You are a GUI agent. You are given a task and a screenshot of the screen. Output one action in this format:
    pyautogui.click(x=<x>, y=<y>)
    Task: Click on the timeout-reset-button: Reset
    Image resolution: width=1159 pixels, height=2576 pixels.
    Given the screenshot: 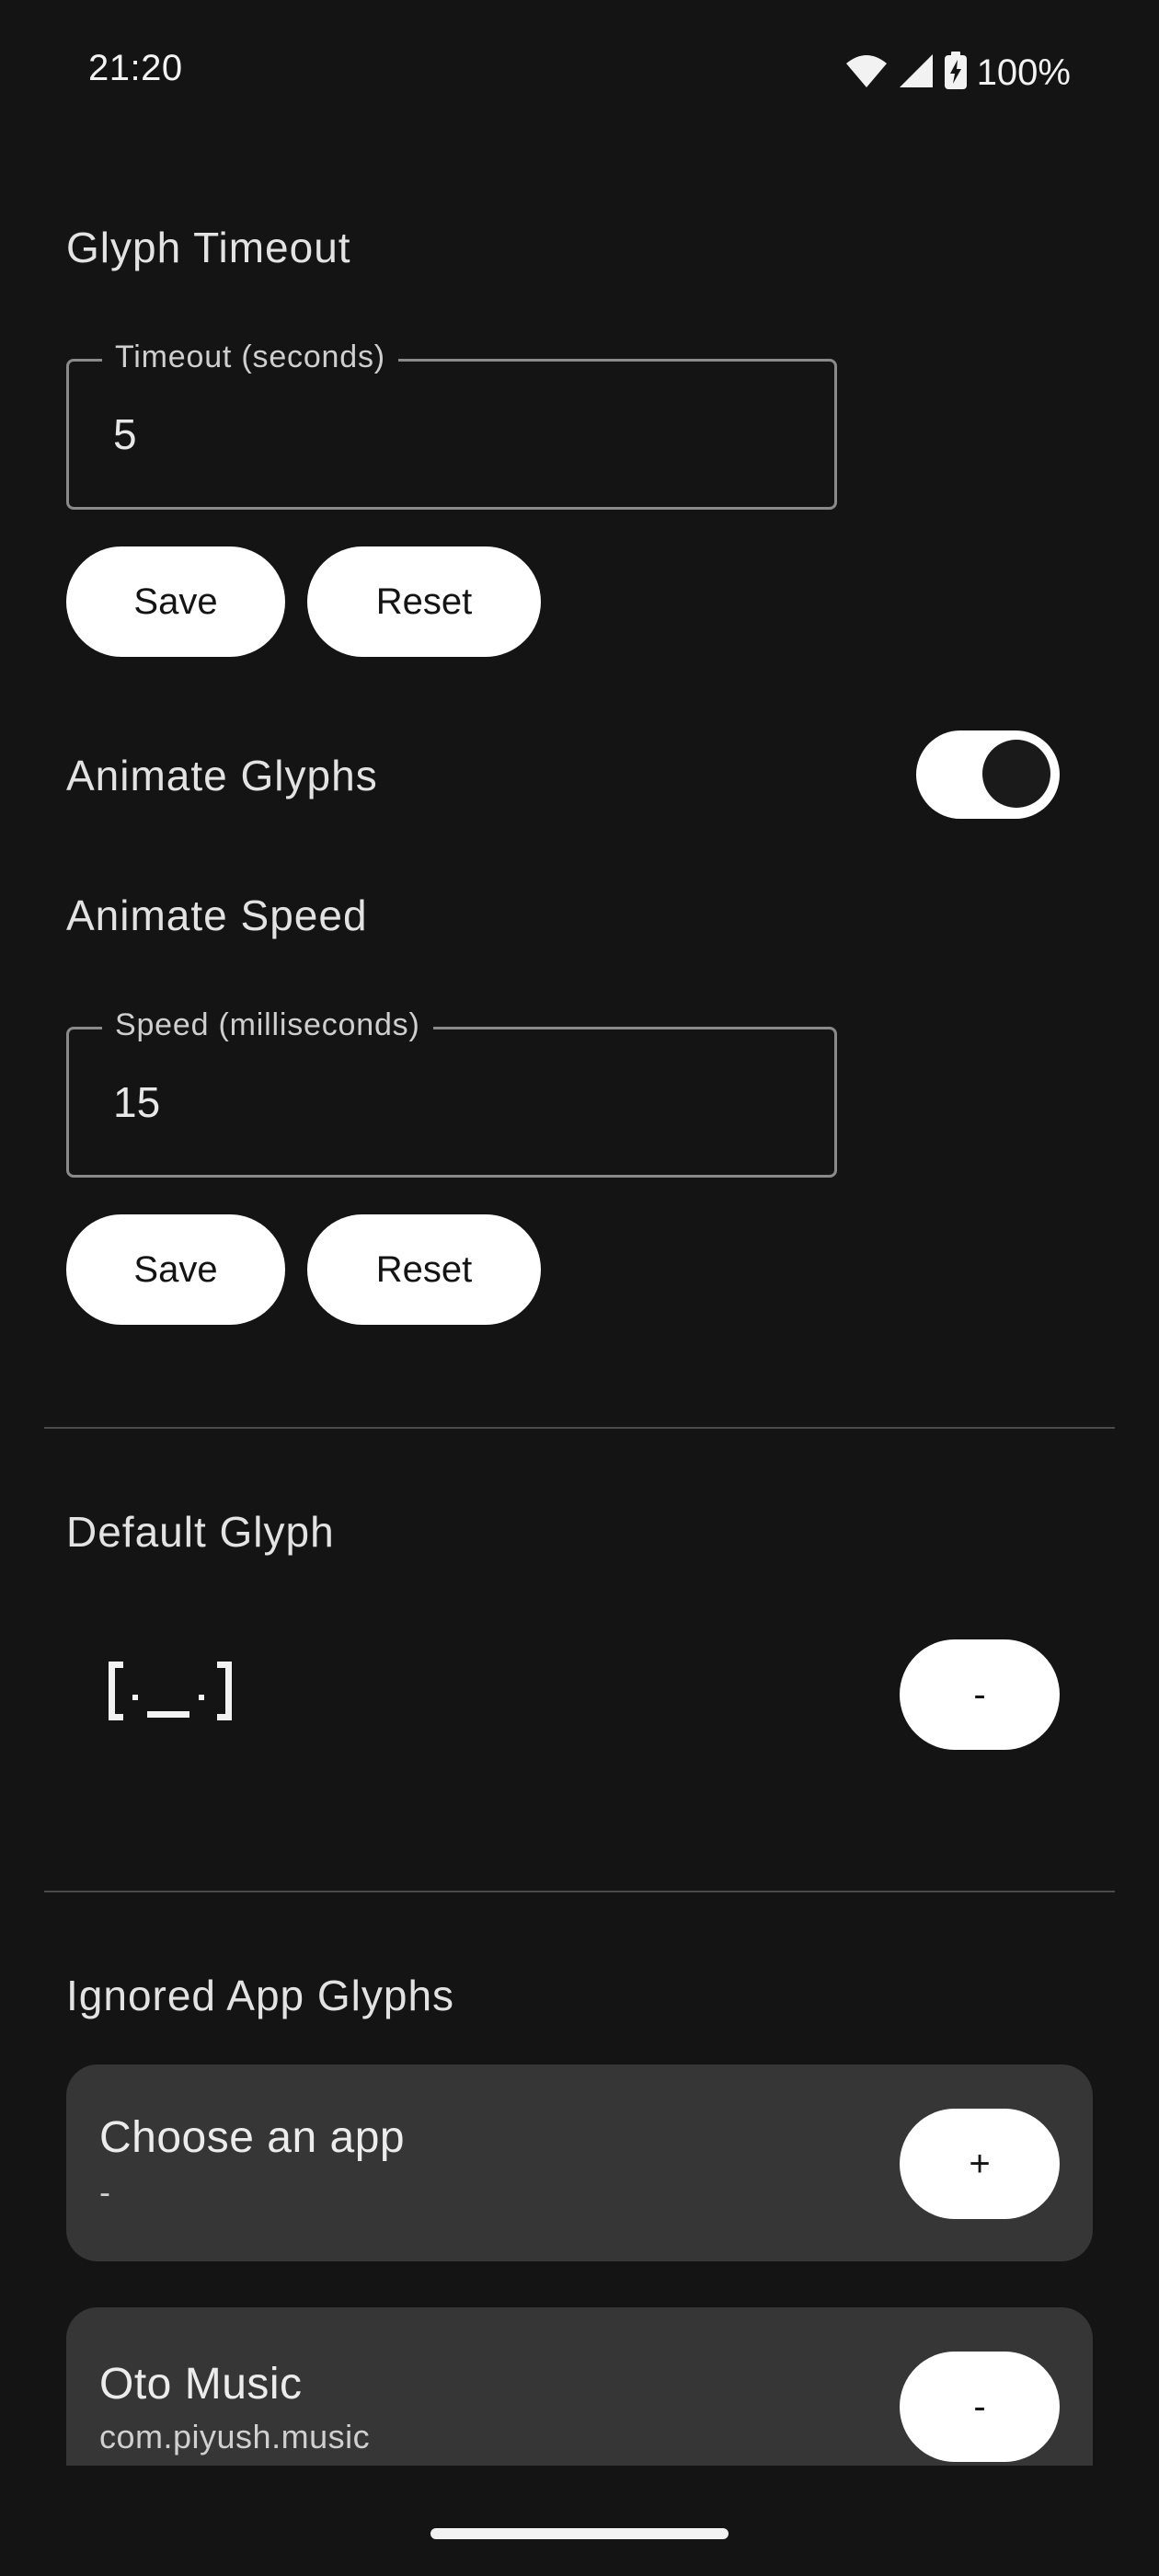 What is the action you would take?
    pyautogui.click(x=424, y=601)
    